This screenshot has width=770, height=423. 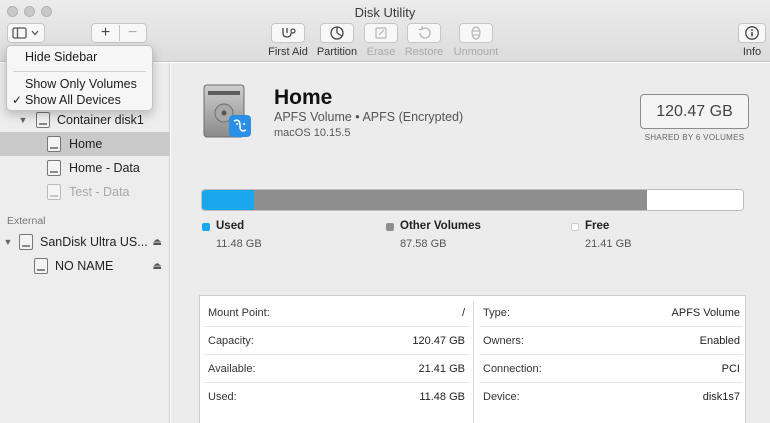 I want to click on sidebar-item-no-name: NO NAME ⏏, so click(x=85, y=266).